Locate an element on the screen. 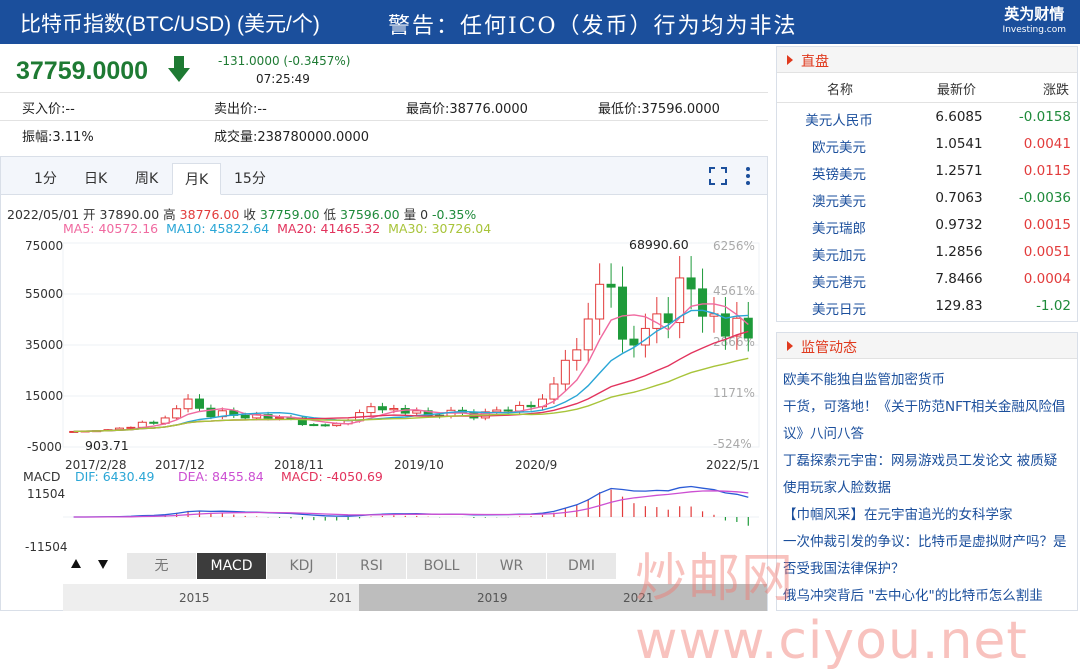 The height and width of the screenshot is (671, 1080). tab-15min: 15分 is located at coordinates (250, 178).